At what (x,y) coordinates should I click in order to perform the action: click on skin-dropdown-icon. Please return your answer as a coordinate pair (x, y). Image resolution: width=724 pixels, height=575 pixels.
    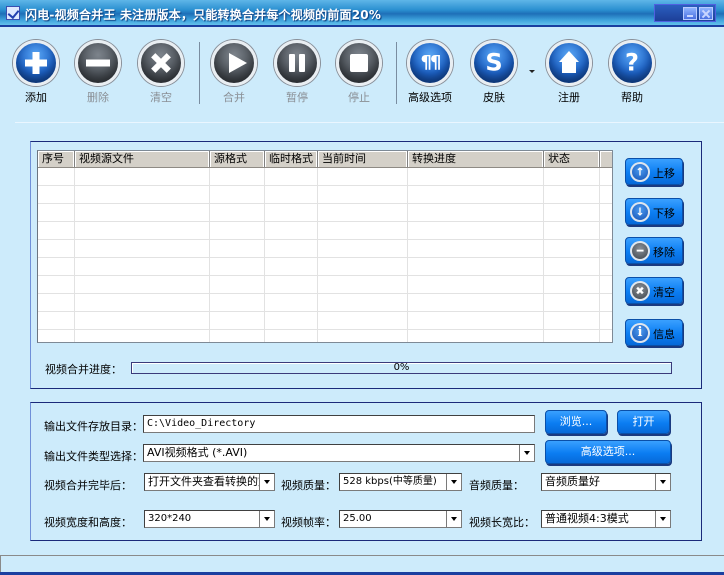
    Looking at the image, I should click on (532, 71).